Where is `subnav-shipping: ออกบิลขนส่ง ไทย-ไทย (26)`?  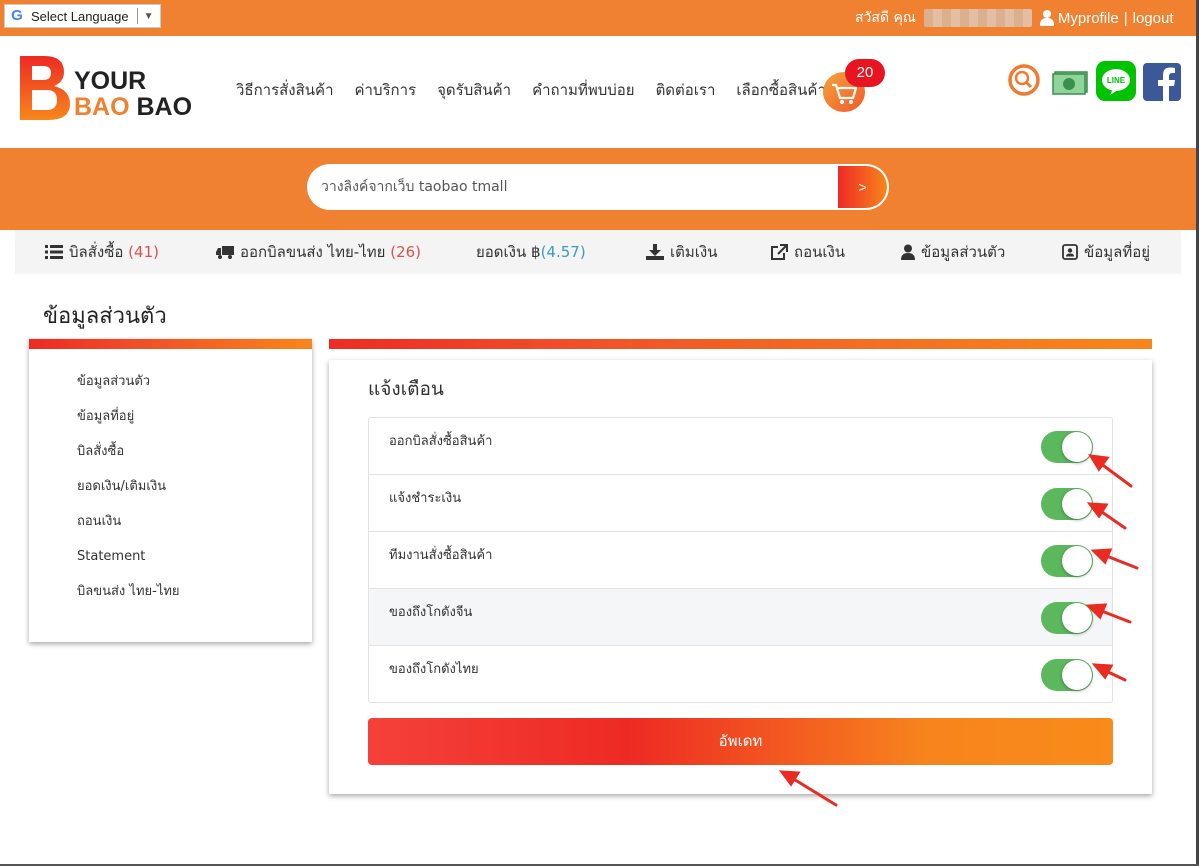 subnav-shipping: ออกบิลขนส่ง ไทย-ไทย (26) is located at coordinates (318, 252).